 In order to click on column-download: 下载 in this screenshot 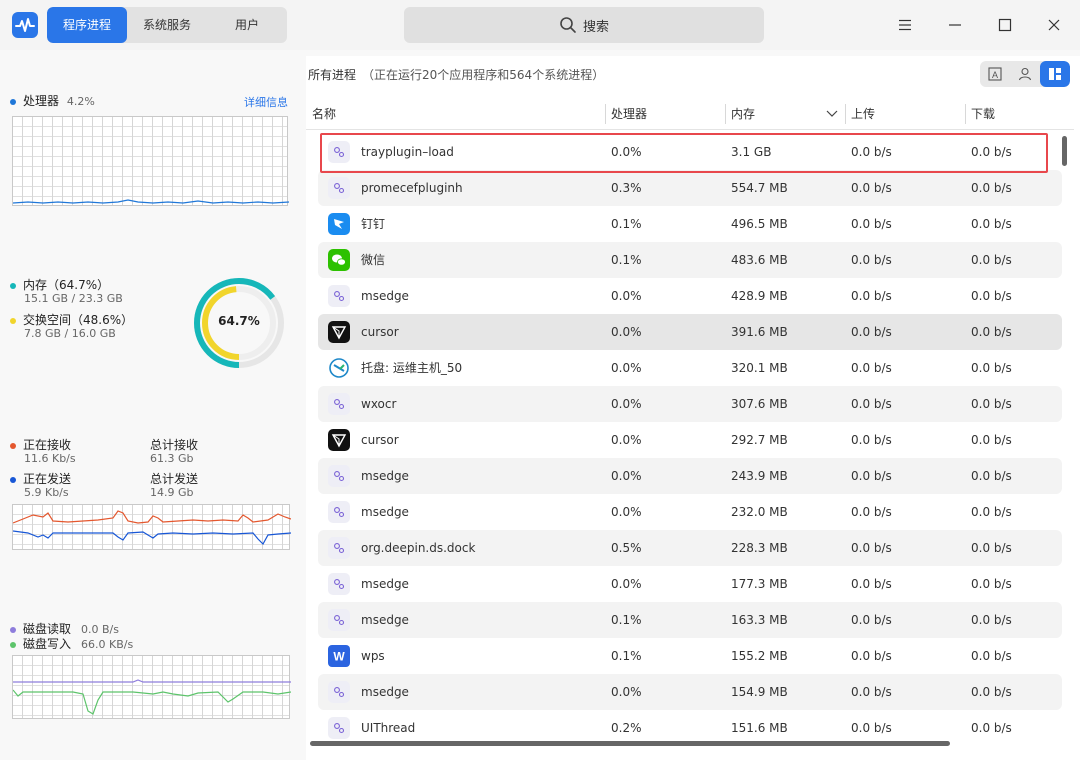, I will do `click(983, 114)`.